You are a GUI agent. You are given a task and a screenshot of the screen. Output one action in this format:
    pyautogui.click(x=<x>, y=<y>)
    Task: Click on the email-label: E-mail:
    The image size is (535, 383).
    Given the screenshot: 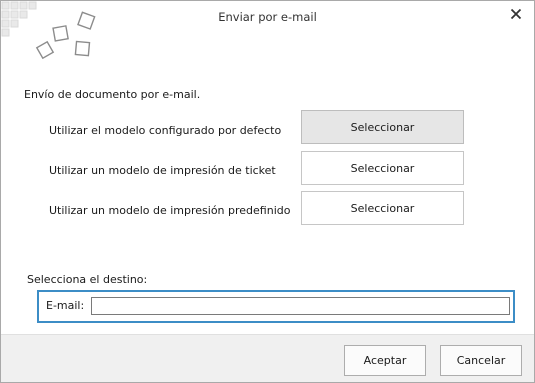 What is the action you would take?
    pyautogui.click(x=65, y=305)
    